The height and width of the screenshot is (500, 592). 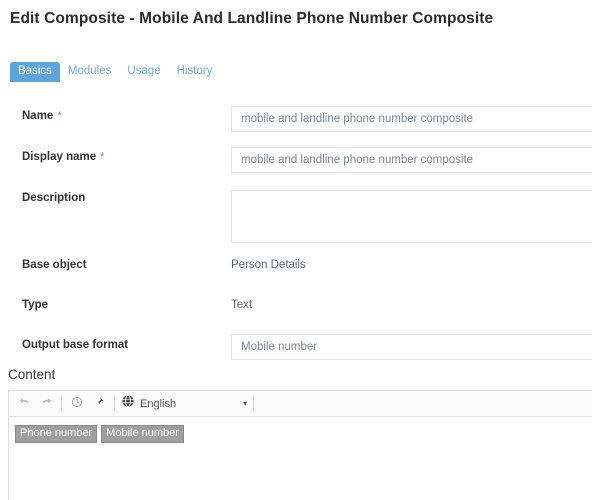 I want to click on type-label: Type, so click(x=35, y=305).